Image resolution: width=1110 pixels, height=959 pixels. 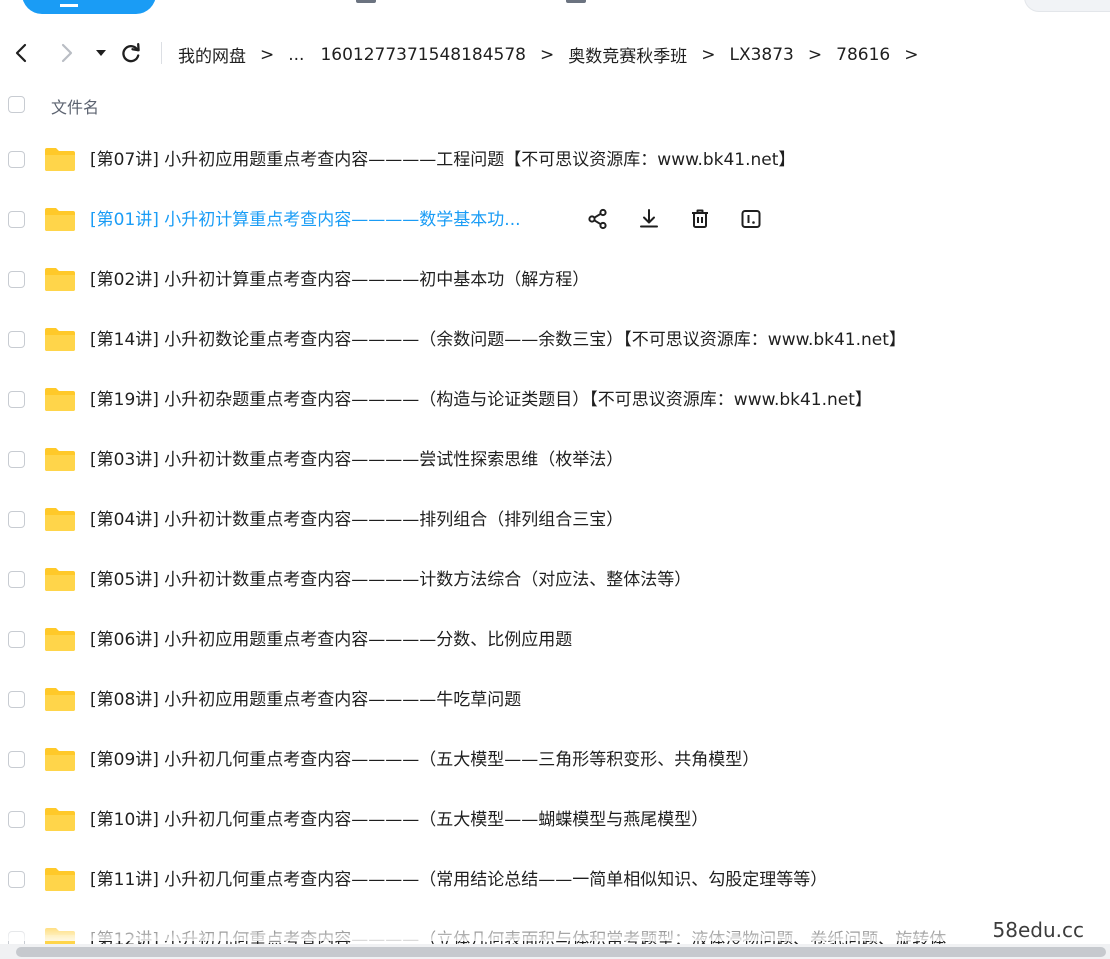 I want to click on file-name: [第06讲] 小升初应用题重点考查内容————分数、比例应用题, so click(x=331, y=640).